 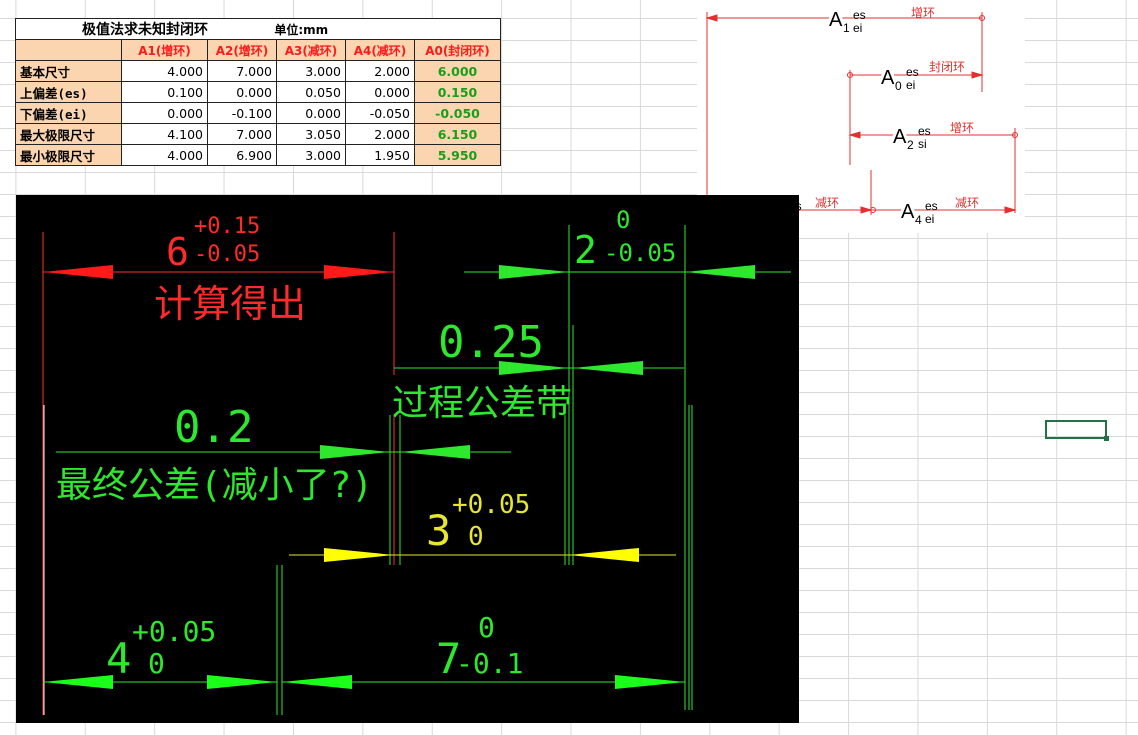 What do you see at coordinates (68, 50) in the screenshot?
I see `header-cell` at bounding box center [68, 50].